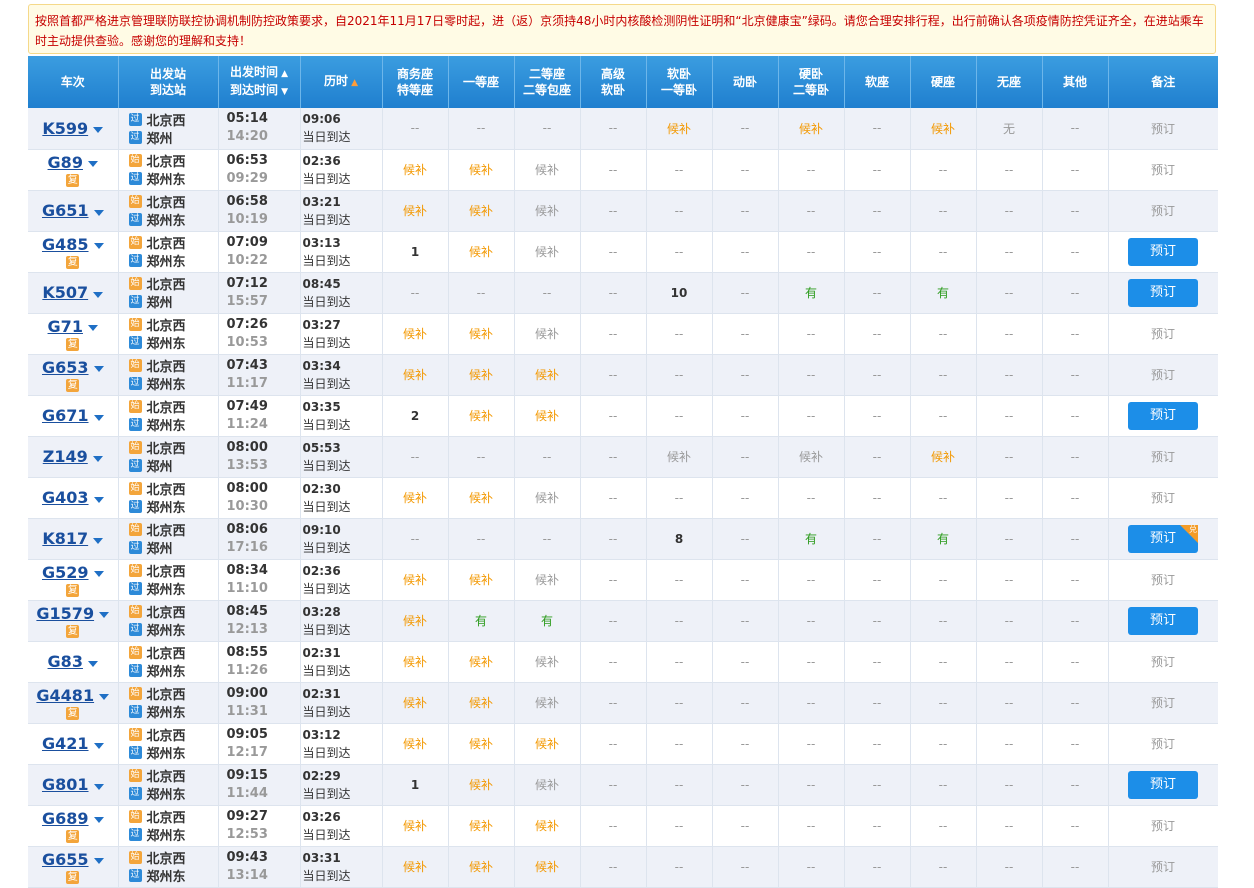  Describe the element at coordinates (65, 244) in the screenshot. I see `train-number-link: G485` at that location.